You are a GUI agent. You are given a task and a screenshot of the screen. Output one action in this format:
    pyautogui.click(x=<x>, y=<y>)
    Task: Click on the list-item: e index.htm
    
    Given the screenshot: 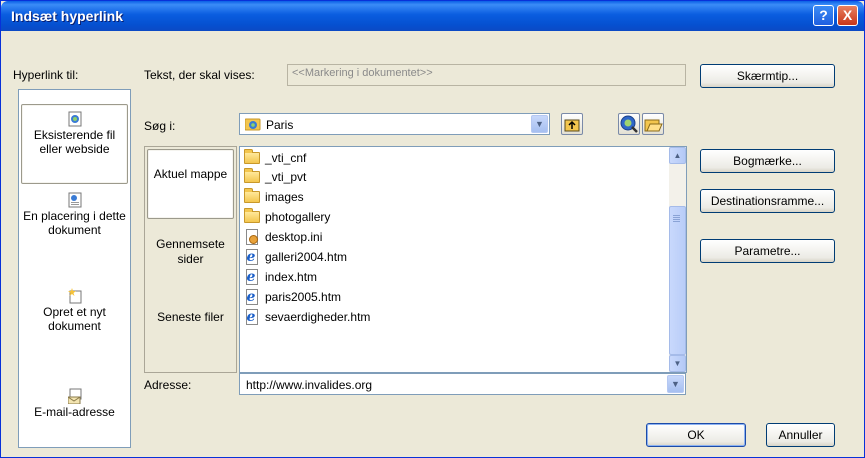 What is the action you would take?
    pyautogui.click(x=280, y=277)
    